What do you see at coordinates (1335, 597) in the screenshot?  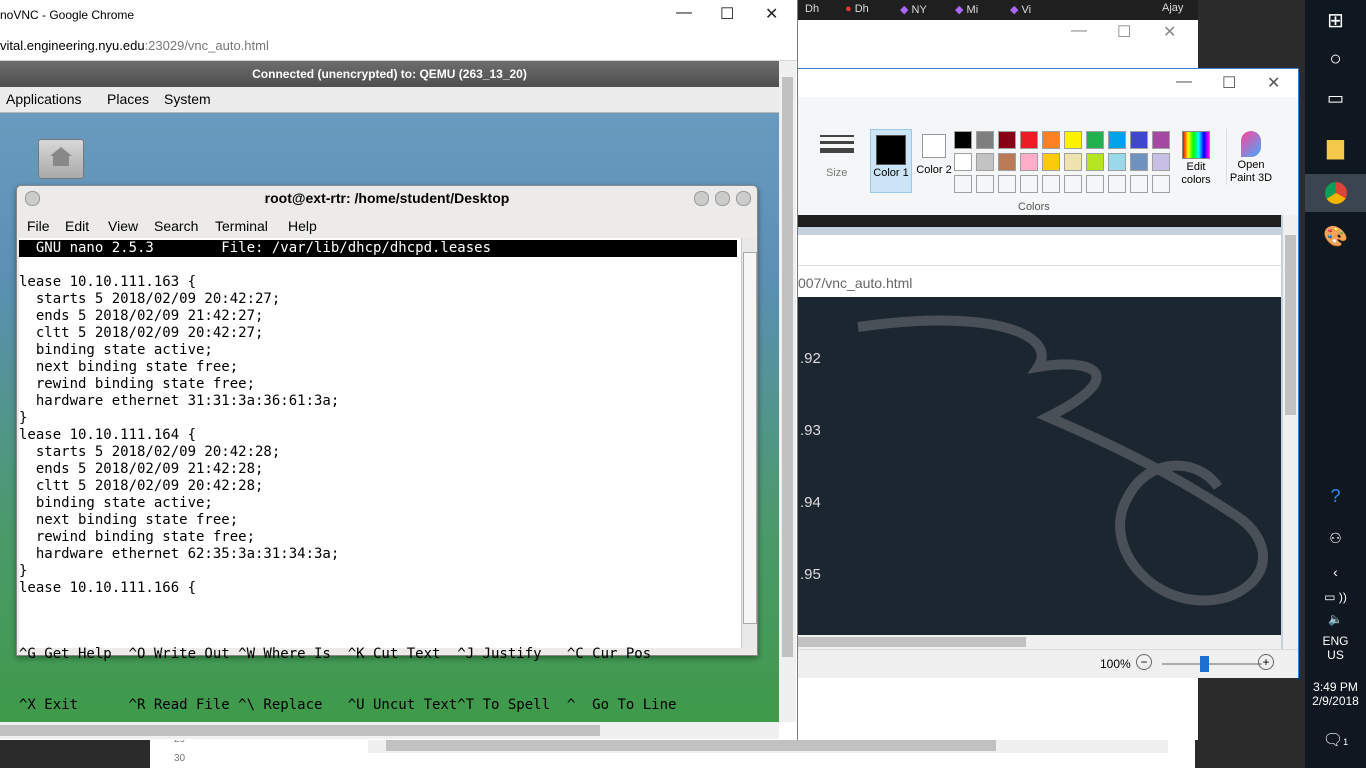 I see `network-icon: ▭ ))` at bounding box center [1335, 597].